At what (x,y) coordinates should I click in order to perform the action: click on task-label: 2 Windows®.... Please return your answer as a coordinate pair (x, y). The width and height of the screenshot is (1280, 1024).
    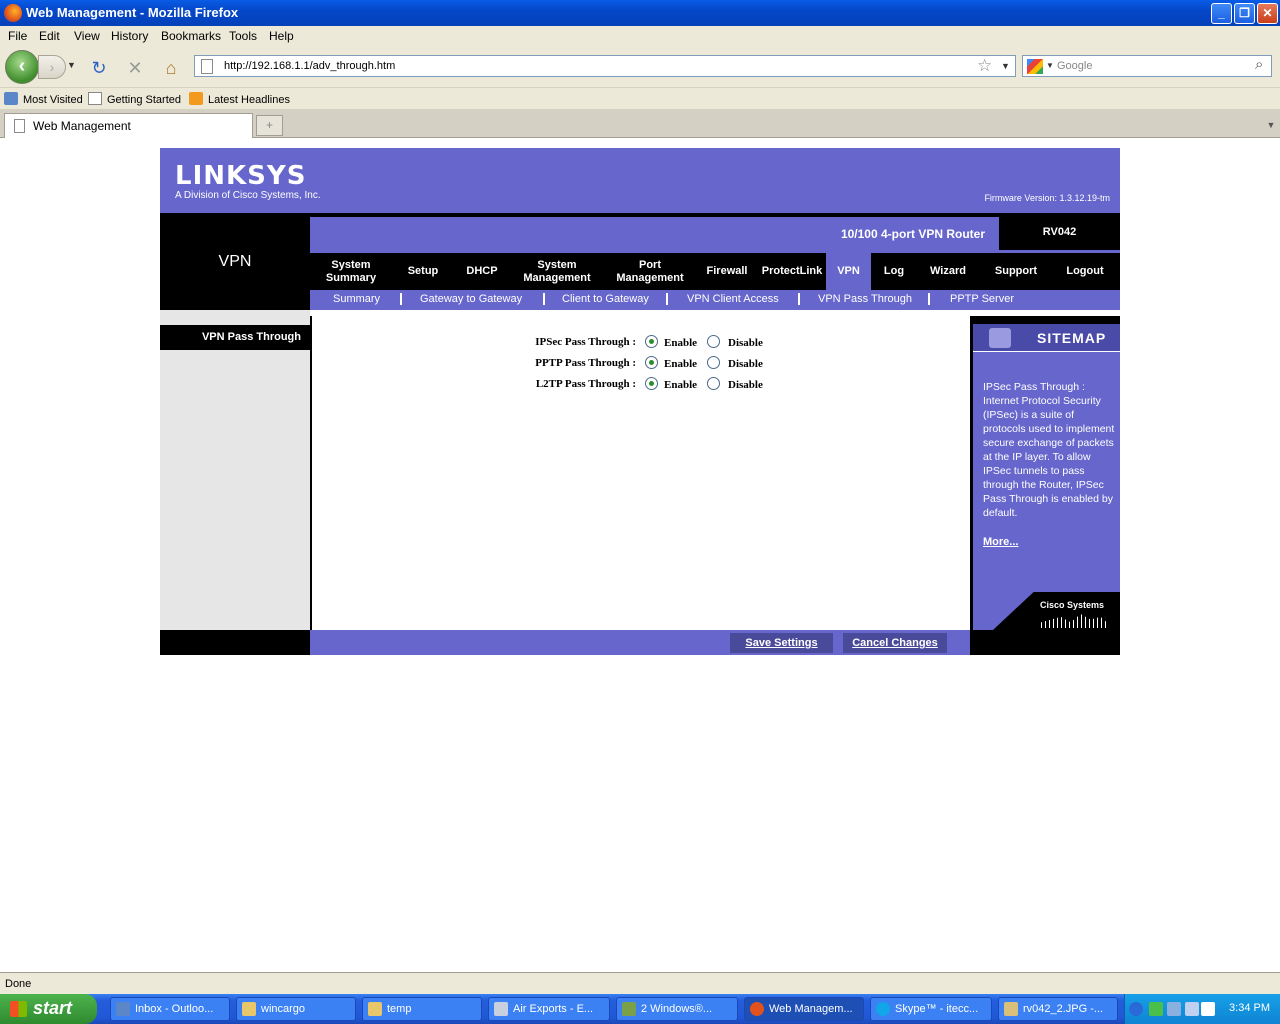
    Looking at the image, I should click on (677, 1009).